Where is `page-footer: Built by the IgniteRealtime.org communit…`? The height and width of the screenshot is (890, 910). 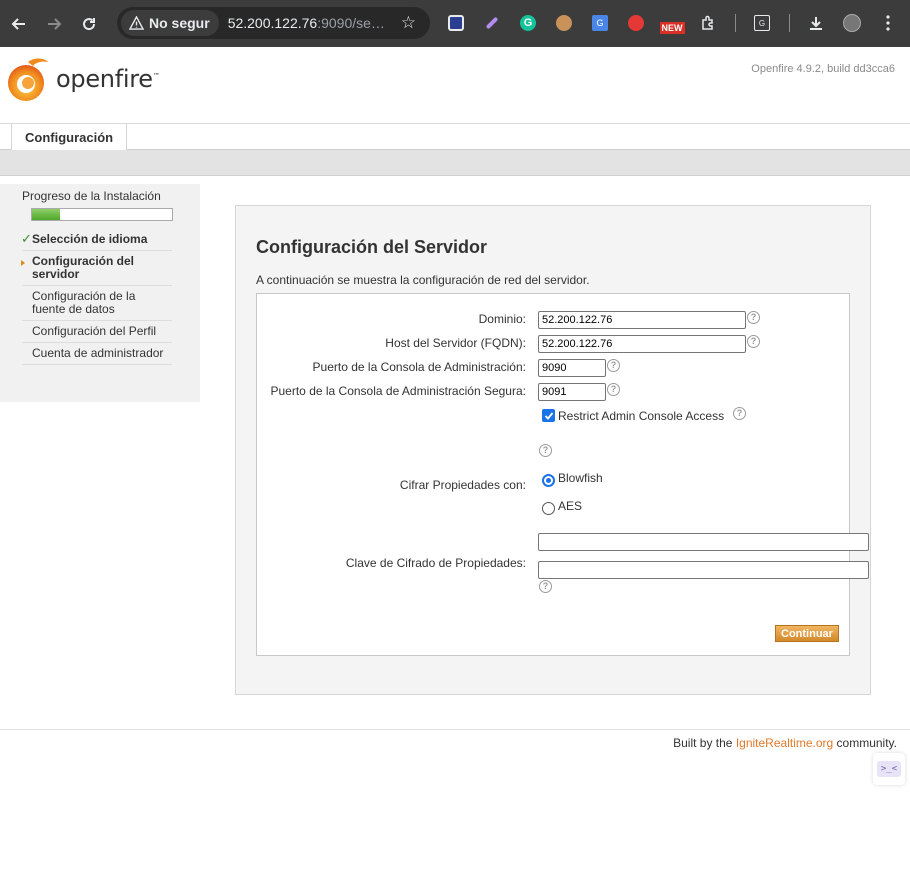 page-footer: Built by the IgniteRealtime.org communit… is located at coordinates (455, 739).